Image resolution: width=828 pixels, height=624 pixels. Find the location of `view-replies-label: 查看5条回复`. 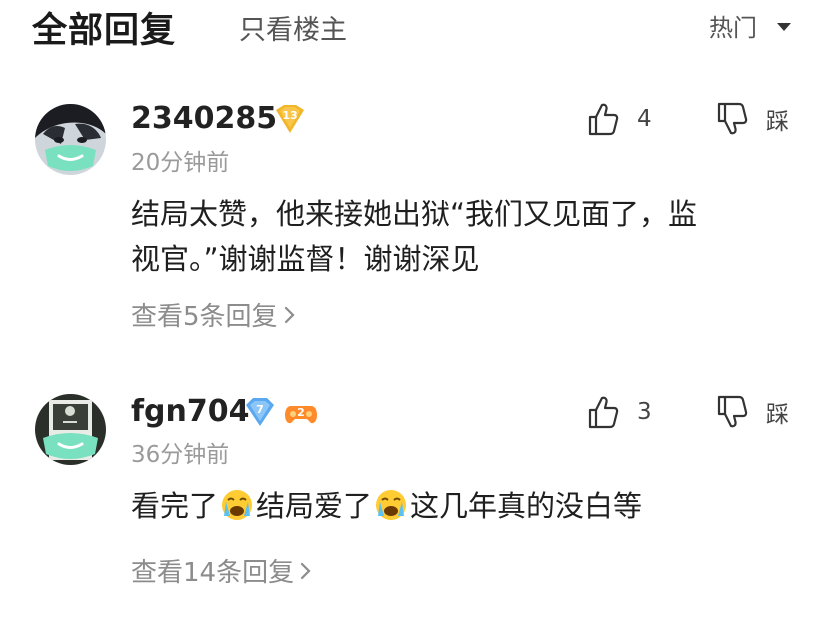

view-replies-label: 查看5条回复 is located at coordinates (204, 317).